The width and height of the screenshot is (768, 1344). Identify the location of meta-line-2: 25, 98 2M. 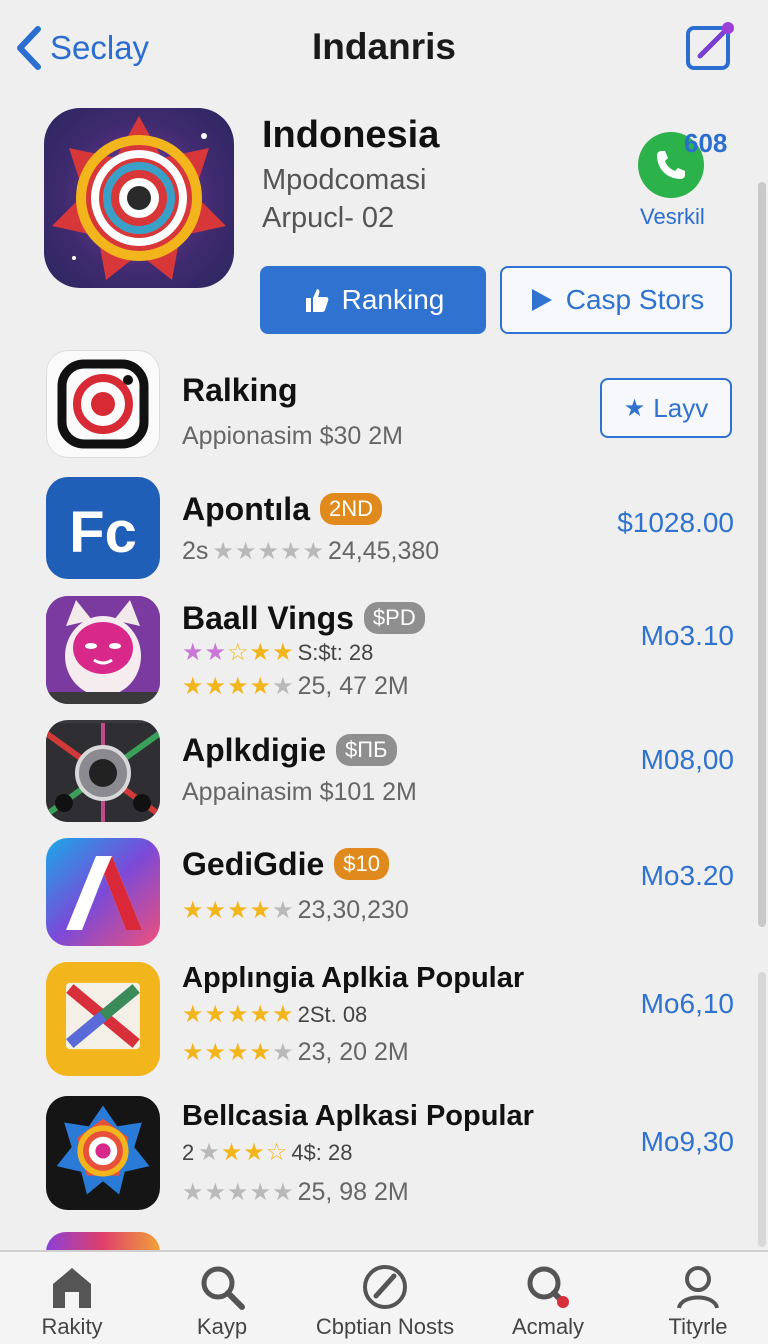
(353, 1192).